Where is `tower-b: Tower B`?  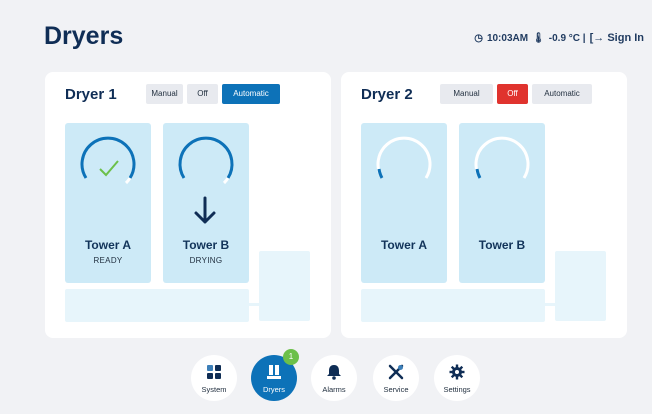
tower-b: Tower B is located at coordinates (502, 203).